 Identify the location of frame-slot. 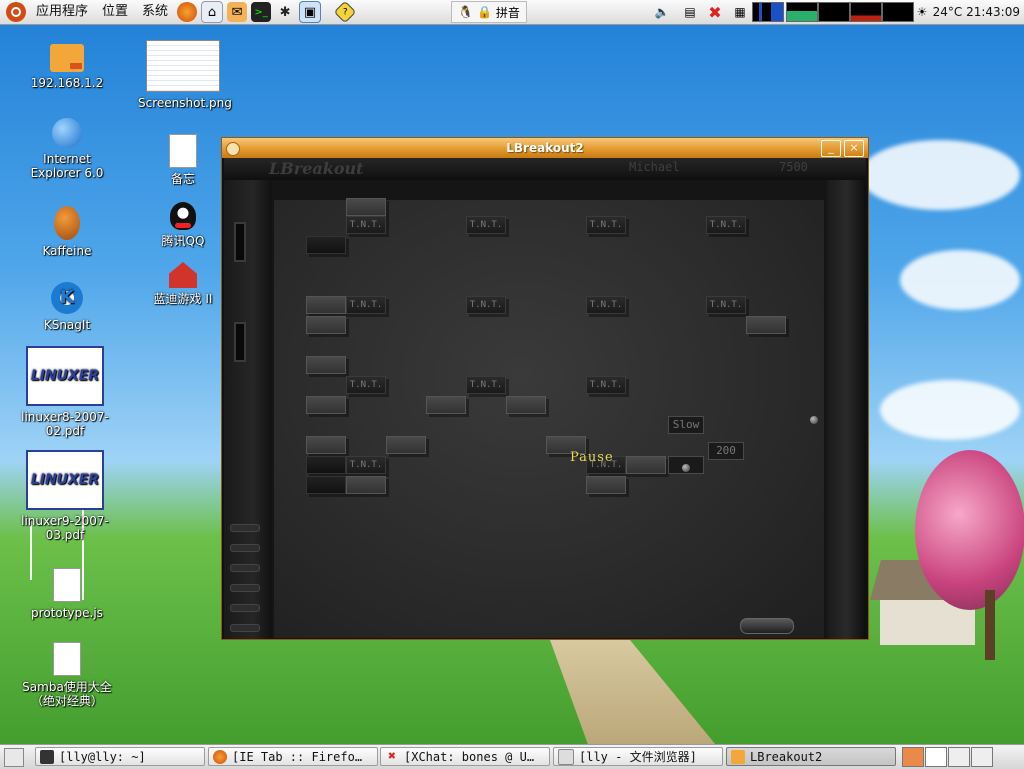
(240, 342).